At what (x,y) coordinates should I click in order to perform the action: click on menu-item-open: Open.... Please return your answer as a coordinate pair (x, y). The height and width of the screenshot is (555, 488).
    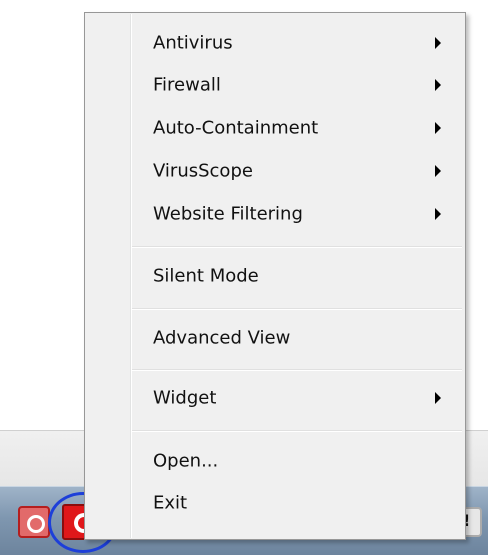
    Looking at the image, I should click on (275, 461).